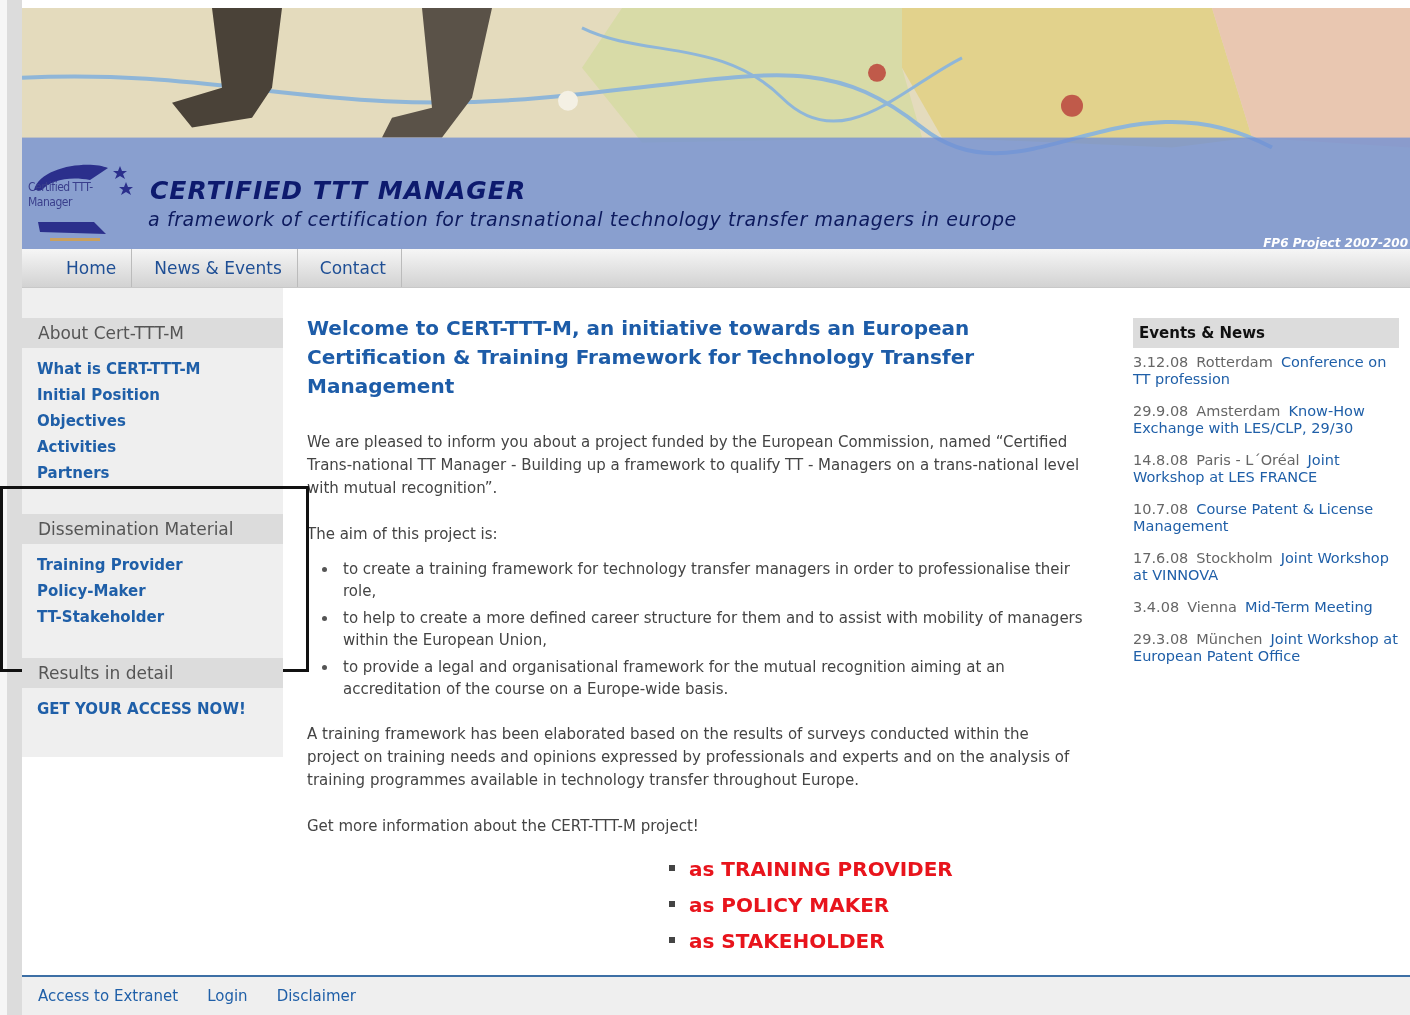 The image size is (1410, 1015). Describe the element at coordinates (787, 941) in the screenshot. I see `audience-link: as STAKEHOLDER` at that location.